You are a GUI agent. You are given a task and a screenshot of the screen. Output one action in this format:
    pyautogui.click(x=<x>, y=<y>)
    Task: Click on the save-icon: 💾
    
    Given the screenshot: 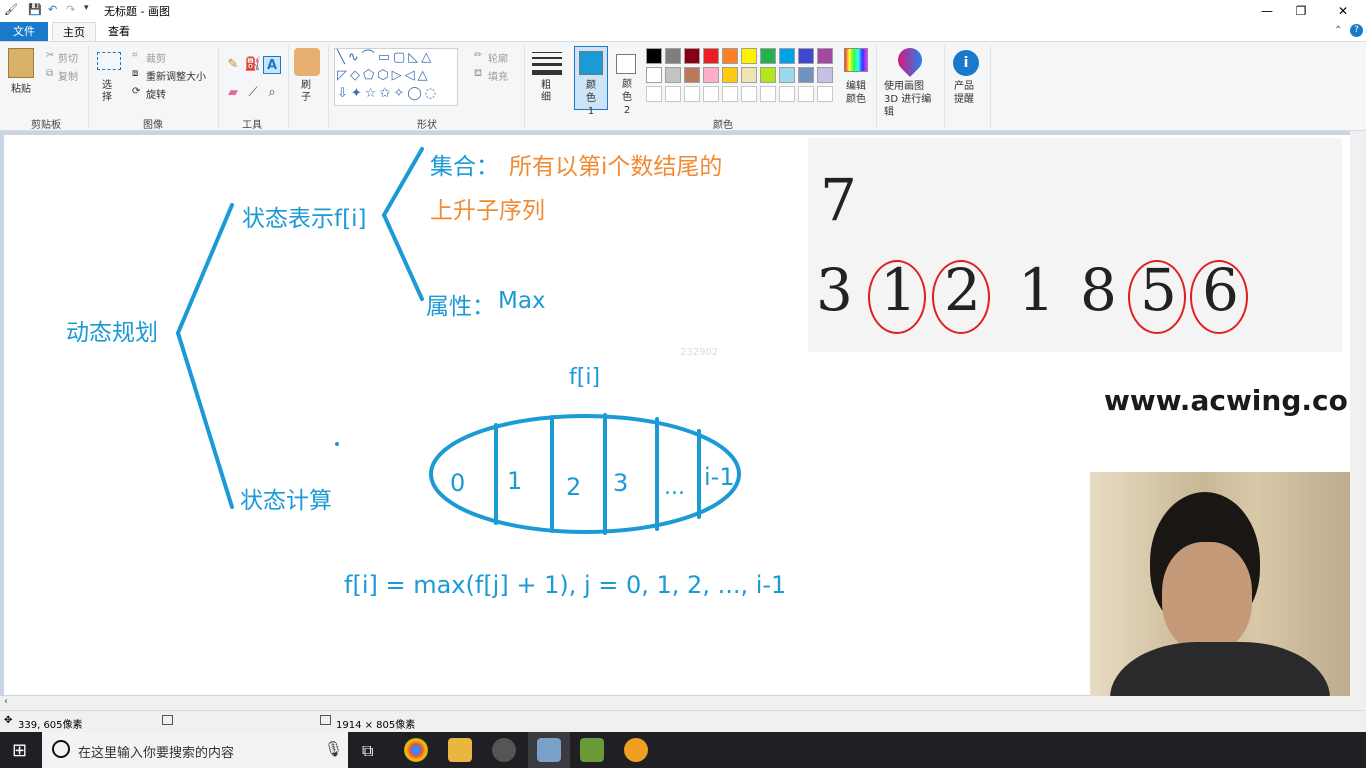 What is the action you would take?
    pyautogui.click(x=35, y=9)
    